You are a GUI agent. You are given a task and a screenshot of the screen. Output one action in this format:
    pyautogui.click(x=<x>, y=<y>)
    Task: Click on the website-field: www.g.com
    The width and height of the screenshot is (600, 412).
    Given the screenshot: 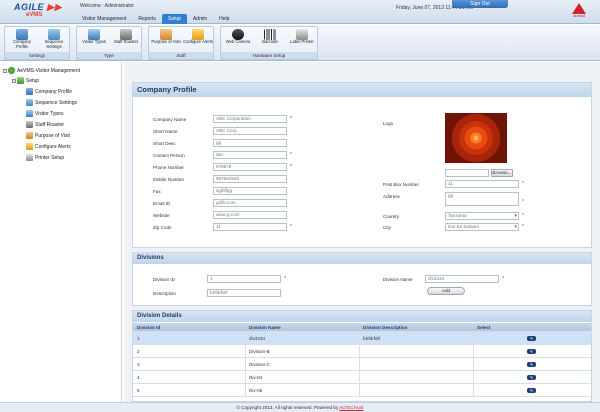 What is the action you would take?
    pyautogui.click(x=250, y=215)
    